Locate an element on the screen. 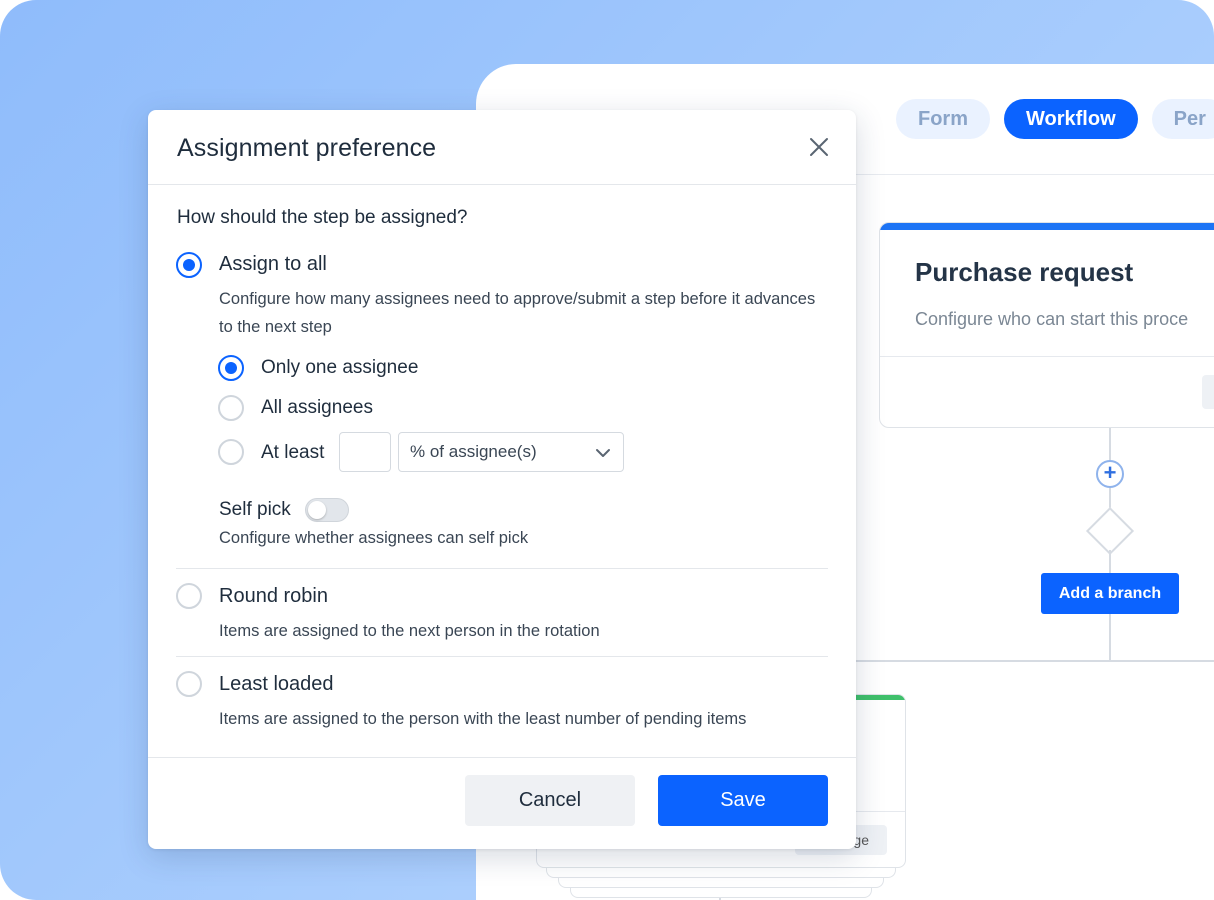 Image resolution: width=1214 pixels, height=900 pixels. option-label-round-robin: Round robin is located at coordinates (273, 596).